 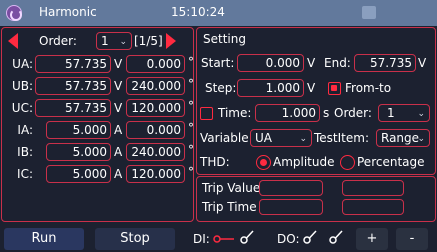 What do you see at coordinates (215, 162) in the screenshot?
I see `thd-label: THD:` at bounding box center [215, 162].